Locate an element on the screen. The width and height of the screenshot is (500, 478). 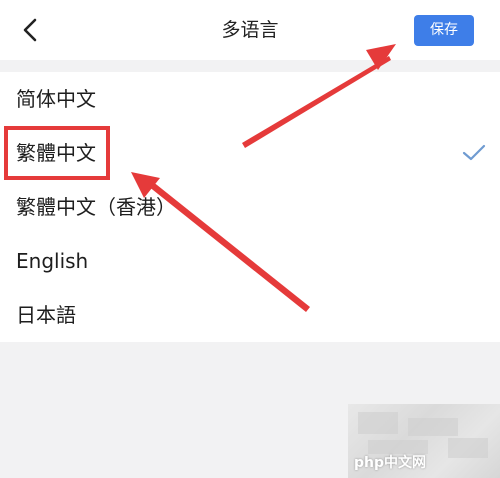
watermark: php中文网 is located at coordinates (424, 441).